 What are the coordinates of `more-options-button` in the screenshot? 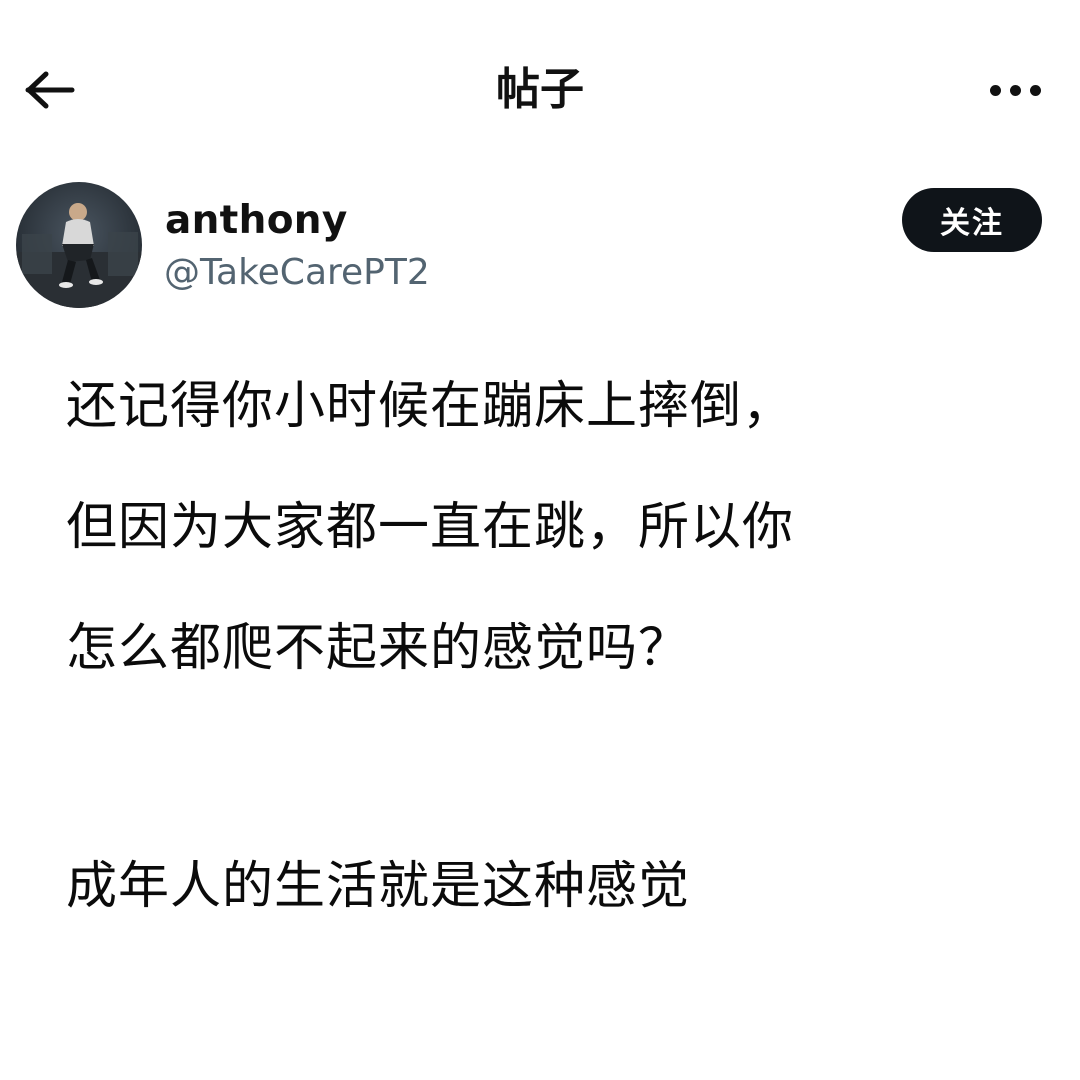 It's located at (1015, 90).